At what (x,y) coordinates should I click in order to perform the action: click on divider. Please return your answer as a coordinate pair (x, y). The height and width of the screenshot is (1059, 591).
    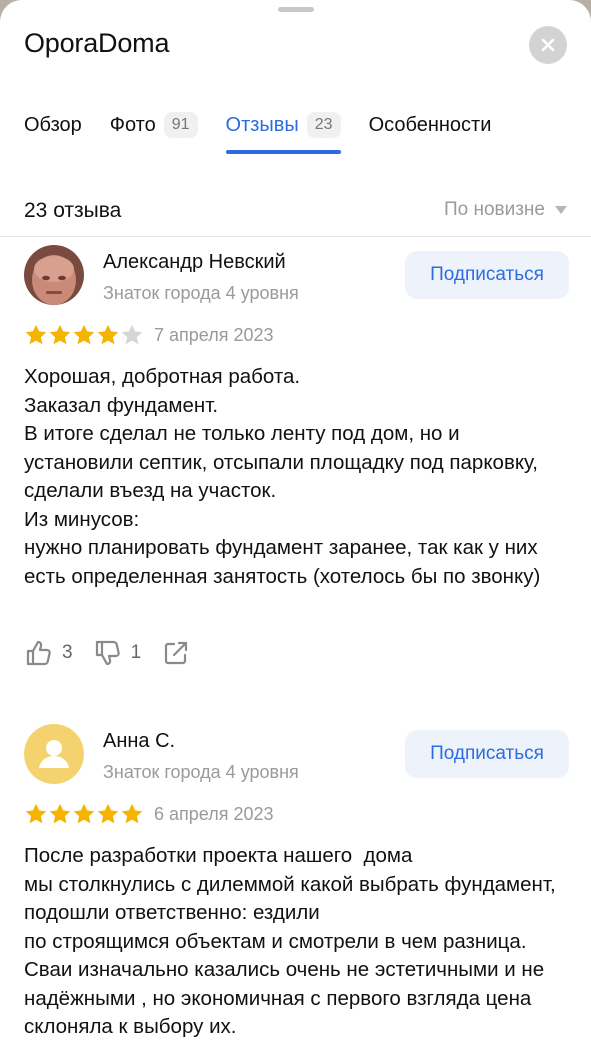
    Looking at the image, I should click on (295, 236).